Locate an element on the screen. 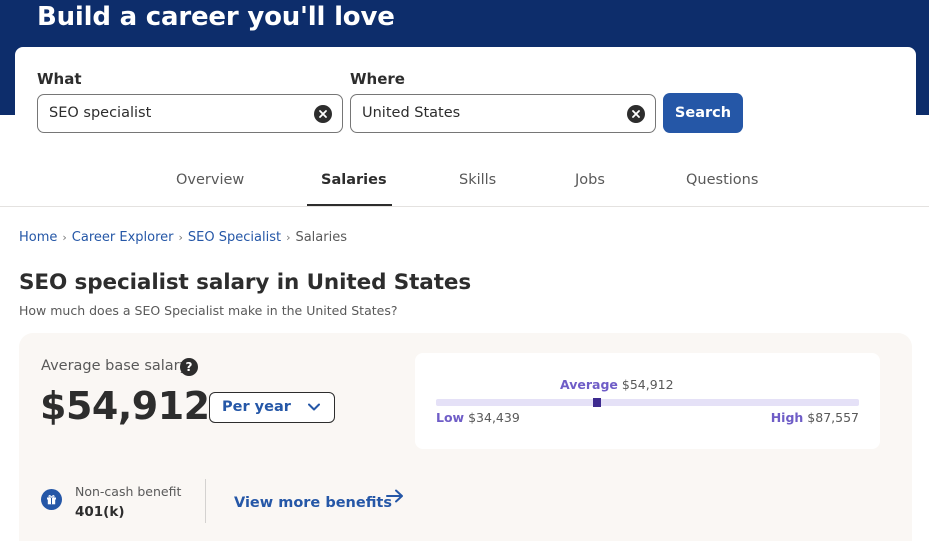  breadcrumb-career-explorer: Career Explorer is located at coordinates (123, 237).